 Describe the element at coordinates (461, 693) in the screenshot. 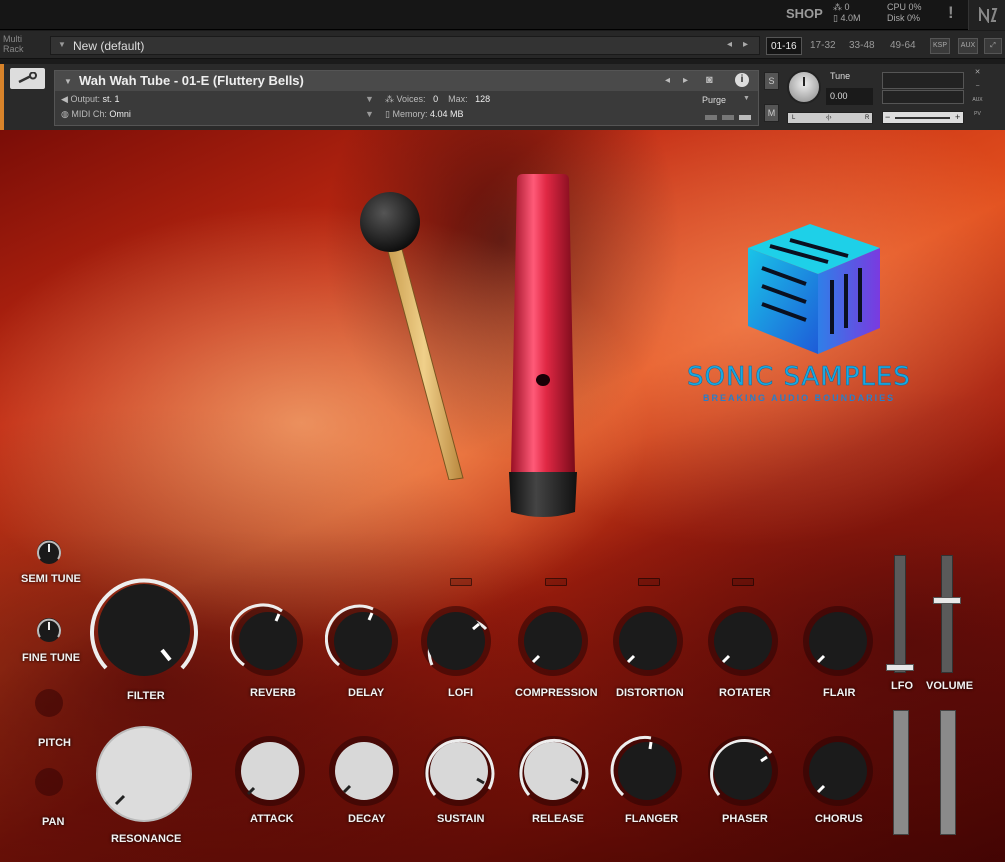

I see `lofi-label: LOFI` at that location.